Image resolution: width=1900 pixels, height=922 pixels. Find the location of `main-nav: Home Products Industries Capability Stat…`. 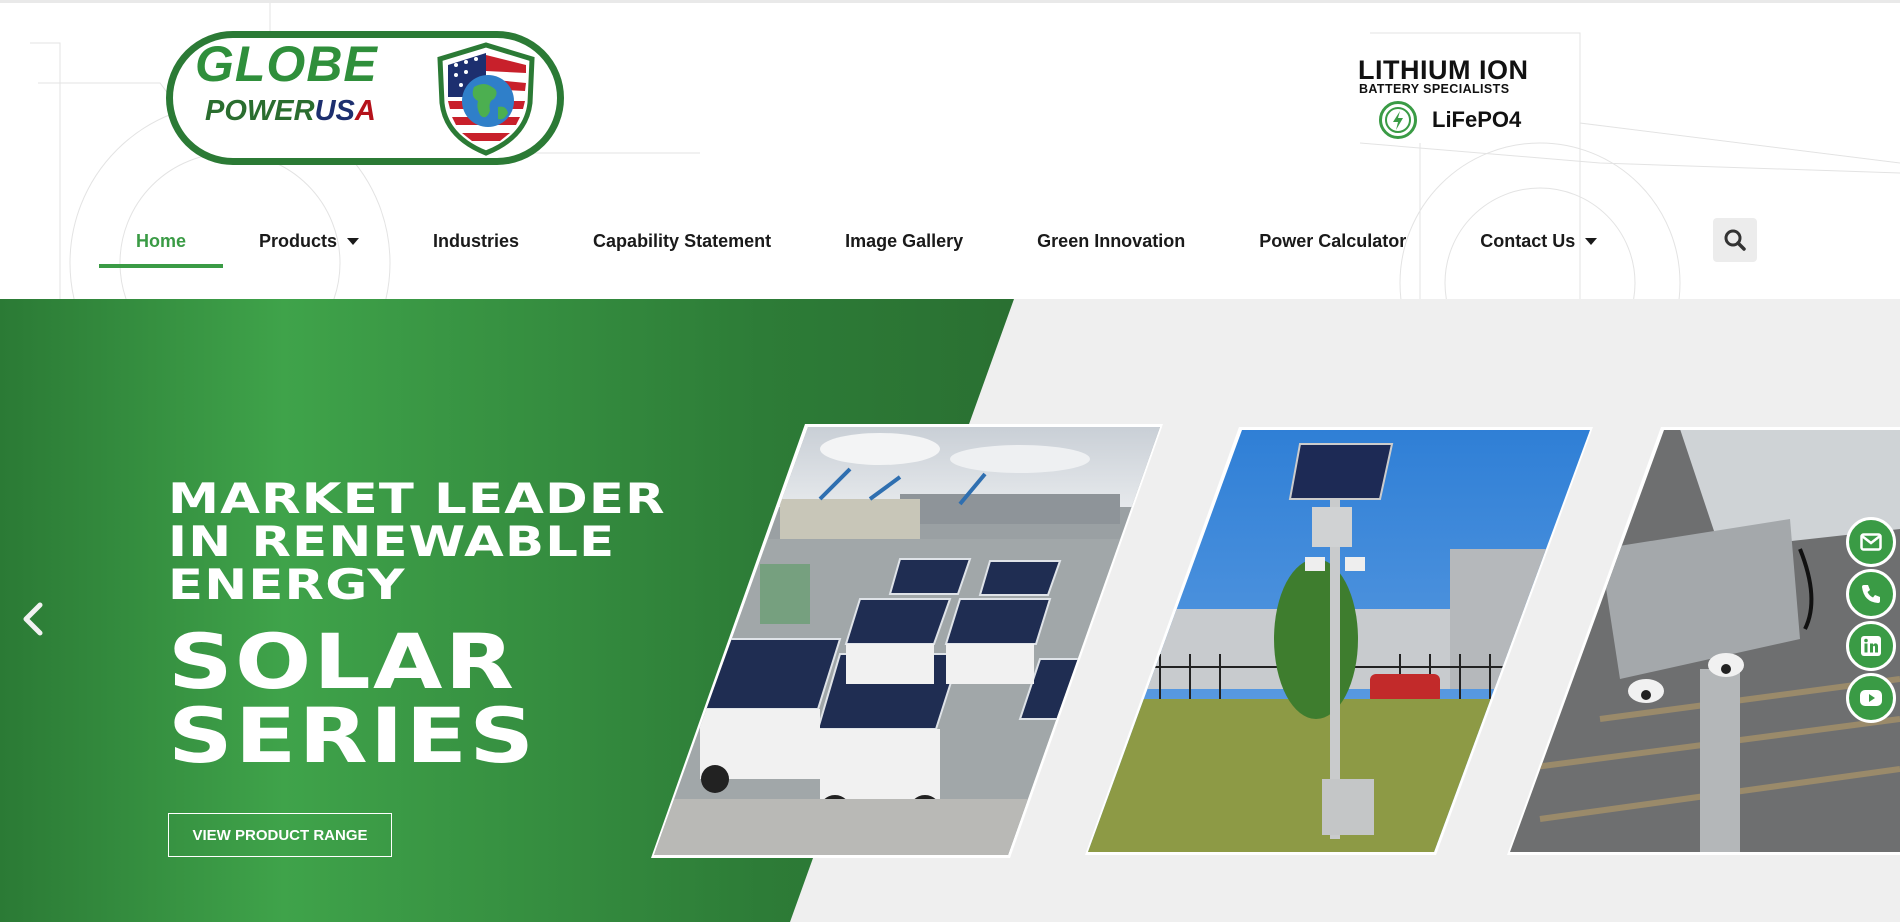

main-nav: Home Products Industries Capability Stat… is located at coordinates (848, 242).